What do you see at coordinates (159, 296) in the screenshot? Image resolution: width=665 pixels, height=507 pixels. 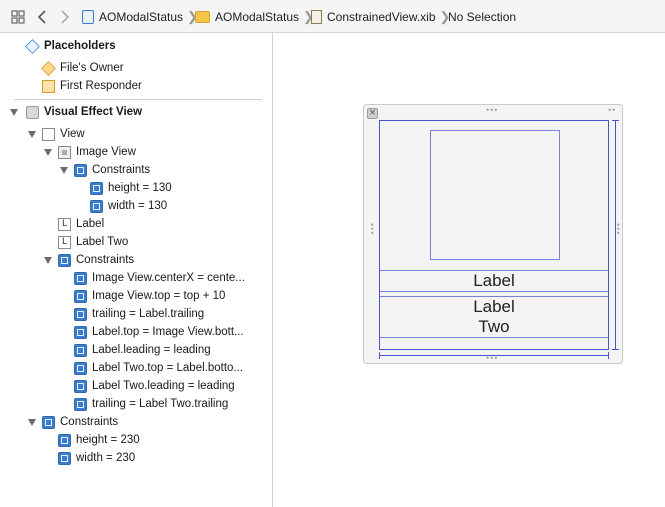 I see `outline-item-label: Image View.top = top + 10` at bounding box center [159, 296].